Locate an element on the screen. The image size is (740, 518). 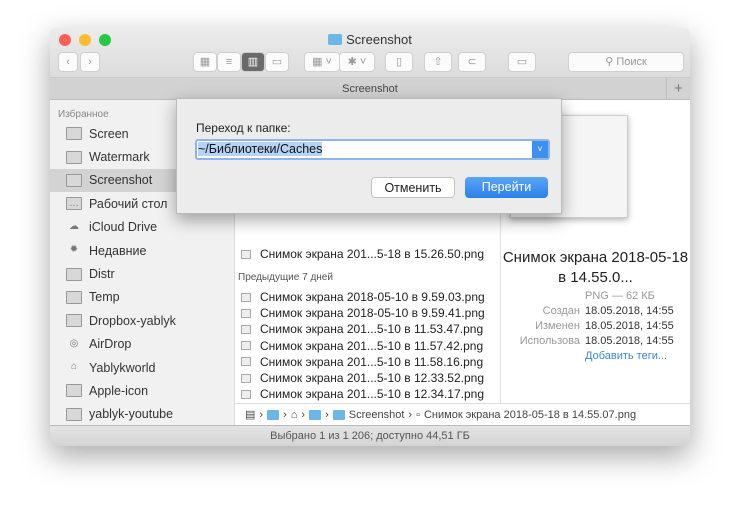
tab-screenshot: Screenshot + is located at coordinates (370, 89).